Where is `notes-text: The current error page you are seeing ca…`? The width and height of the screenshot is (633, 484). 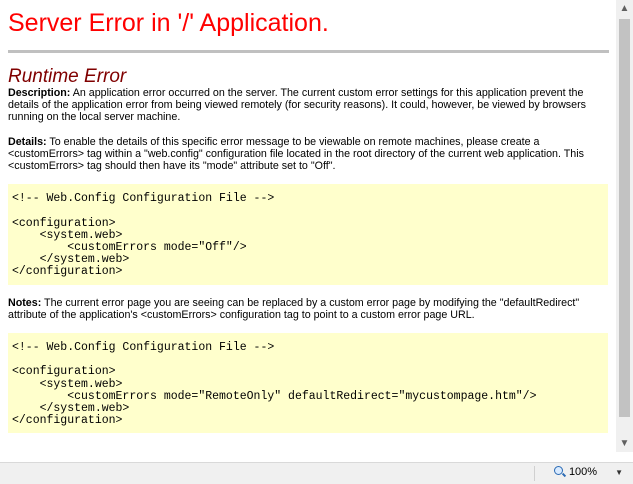 notes-text: The current error page you are seeing ca… is located at coordinates (294, 308).